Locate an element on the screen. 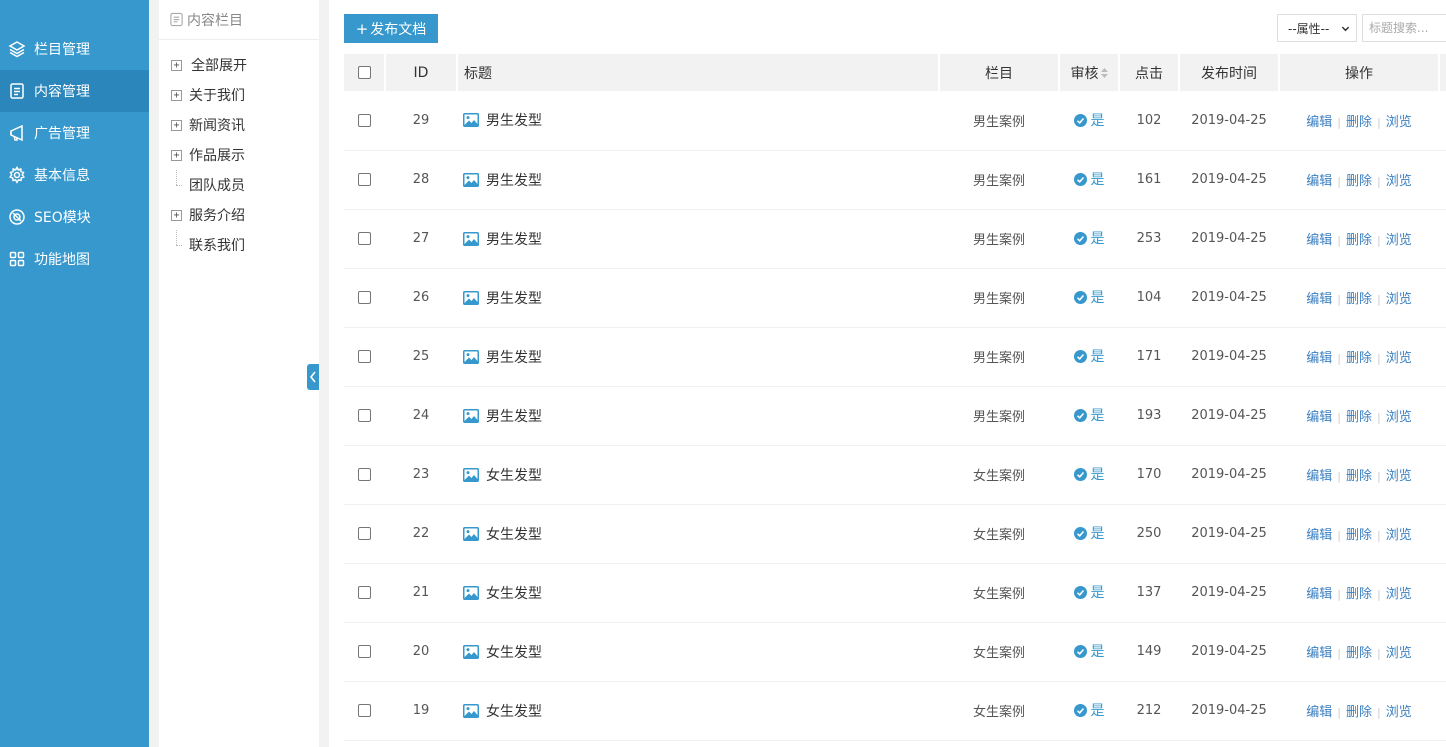 This screenshot has height=747, width=1446. tree-node-works: + 作品展示 is located at coordinates (239, 155).